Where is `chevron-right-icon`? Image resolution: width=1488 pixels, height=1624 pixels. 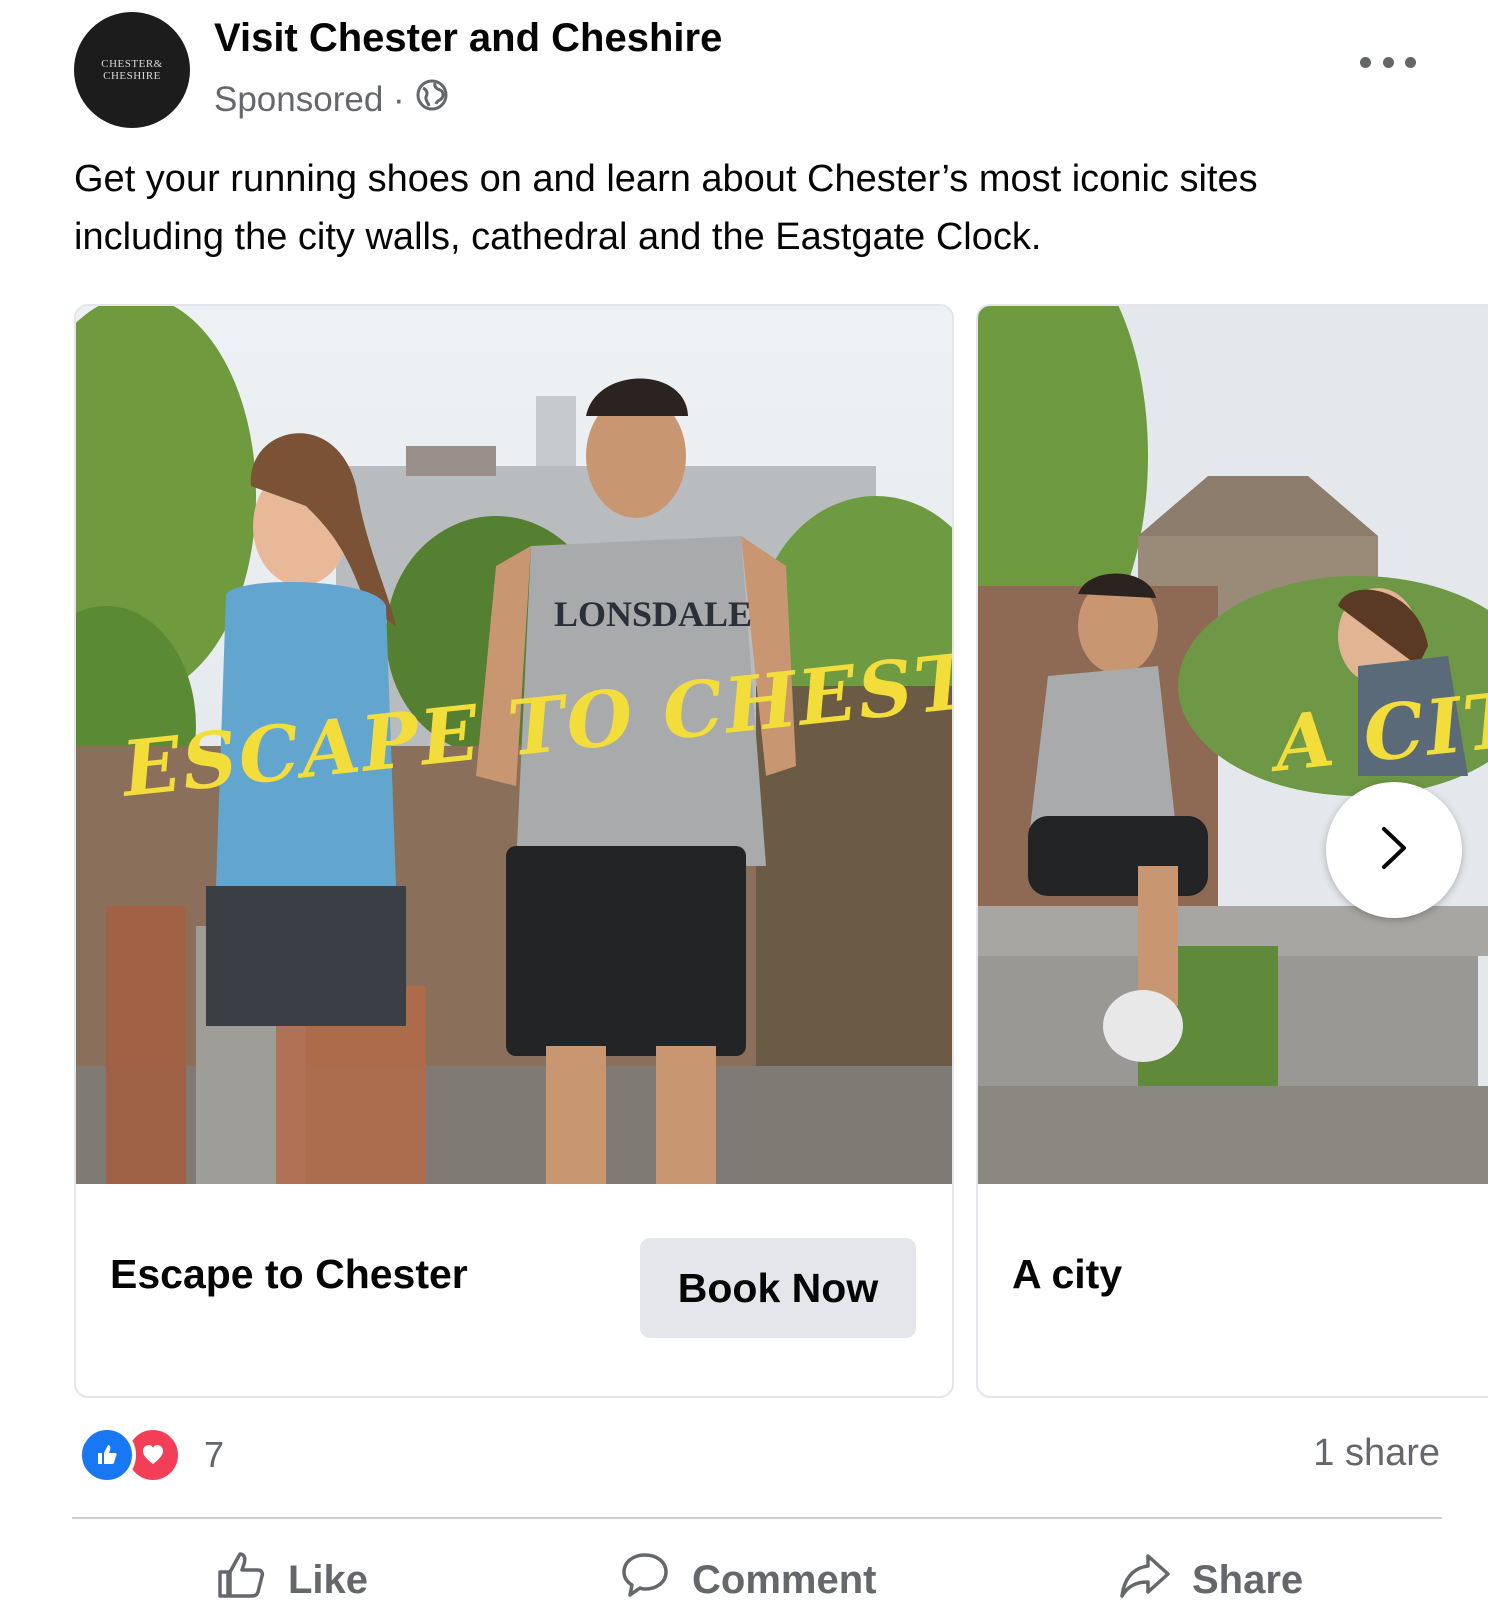
chevron-right-icon is located at coordinates (1394, 850).